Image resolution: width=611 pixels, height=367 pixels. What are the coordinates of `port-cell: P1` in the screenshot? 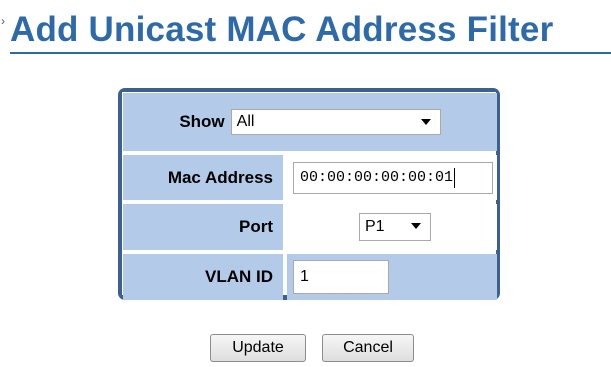 It's located at (392, 227).